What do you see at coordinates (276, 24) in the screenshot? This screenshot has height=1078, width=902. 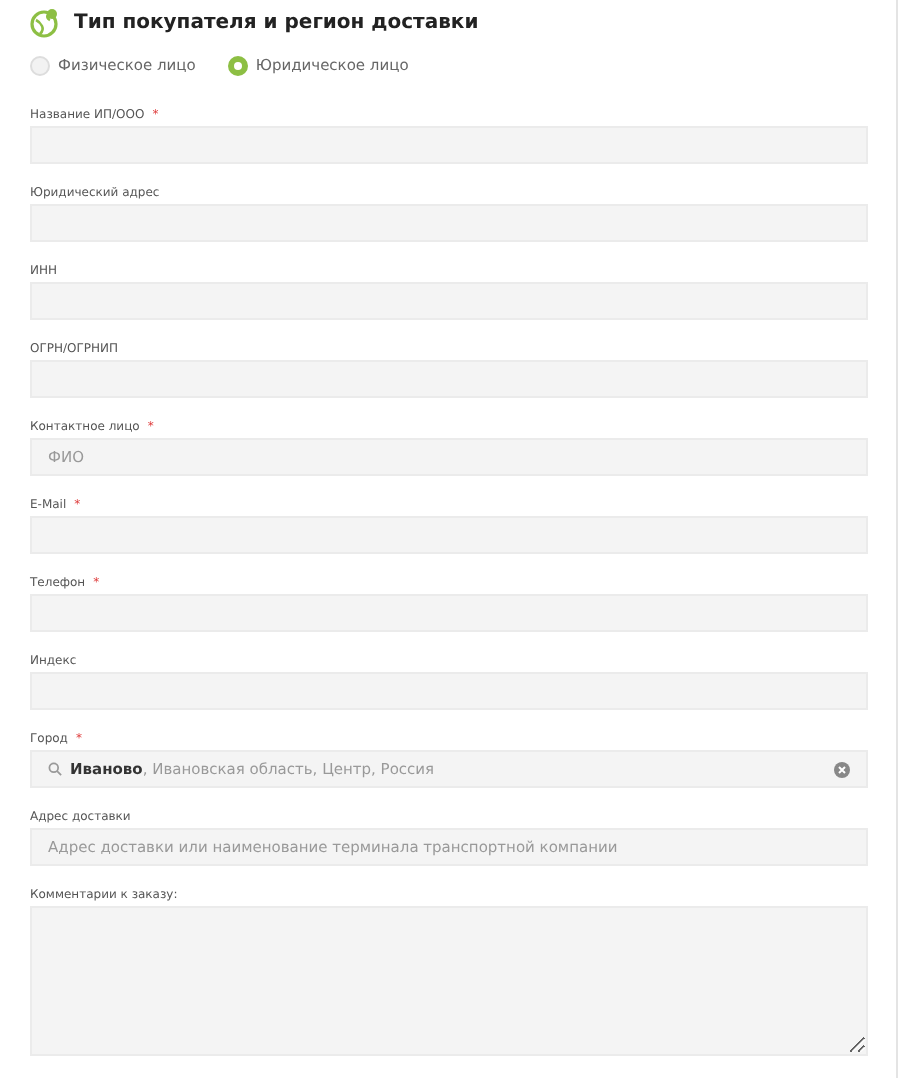 I see `section-title: Тип покупателя и регион доставки` at bounding box center [276, 24].